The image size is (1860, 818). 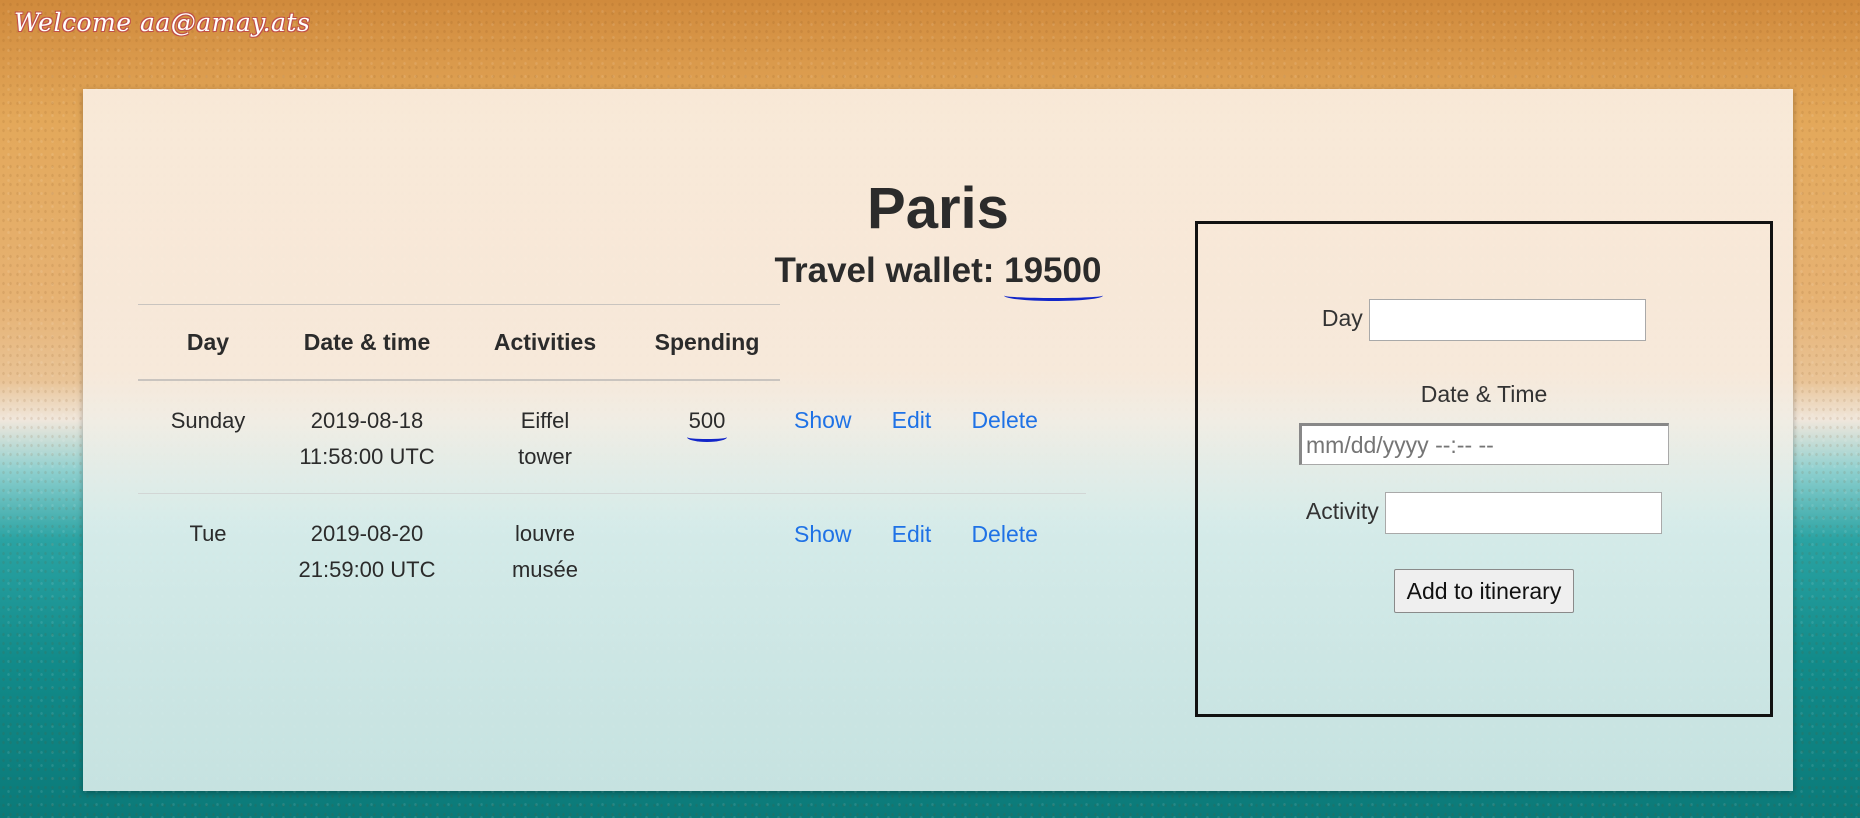 What do you see at coordinates (1342, 511) in the screenshot?
I see `activity-label: Activity` at bounding box center [1342, 511].